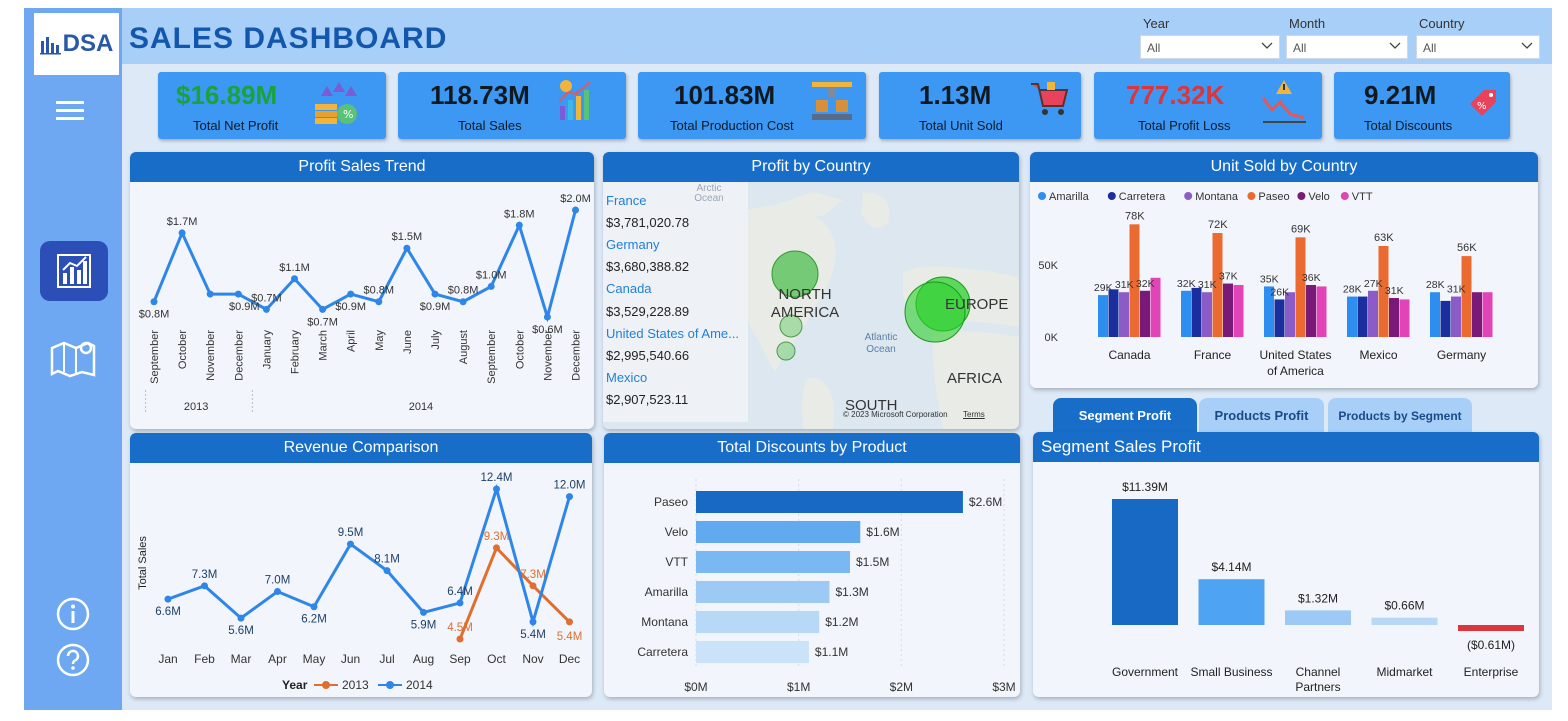  What do you see at coordinates (73, 660) in the screenshot?
I see `help-button` at bounding box center [73, 660].